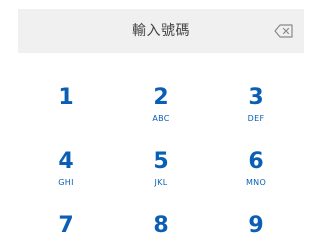 This screenshot has width=320, height=245. I want to click on key-digit: 7, so click(66, 225).